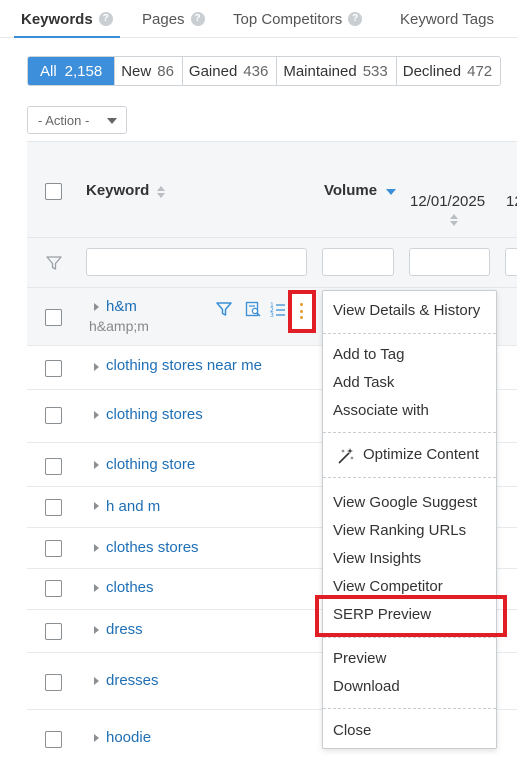  What do you see at coordinates (173, 19) in the screenshot?
I see `tab-pages: Pages?` at bounding box center [173, 19].